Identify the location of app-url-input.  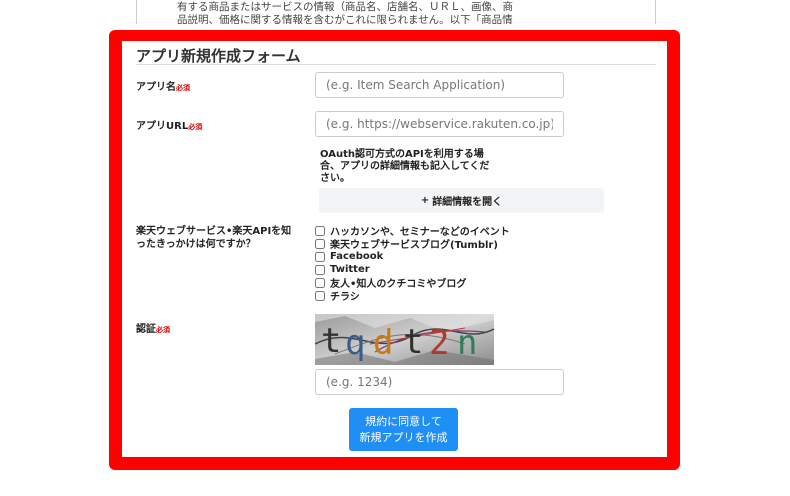
(439, 124).